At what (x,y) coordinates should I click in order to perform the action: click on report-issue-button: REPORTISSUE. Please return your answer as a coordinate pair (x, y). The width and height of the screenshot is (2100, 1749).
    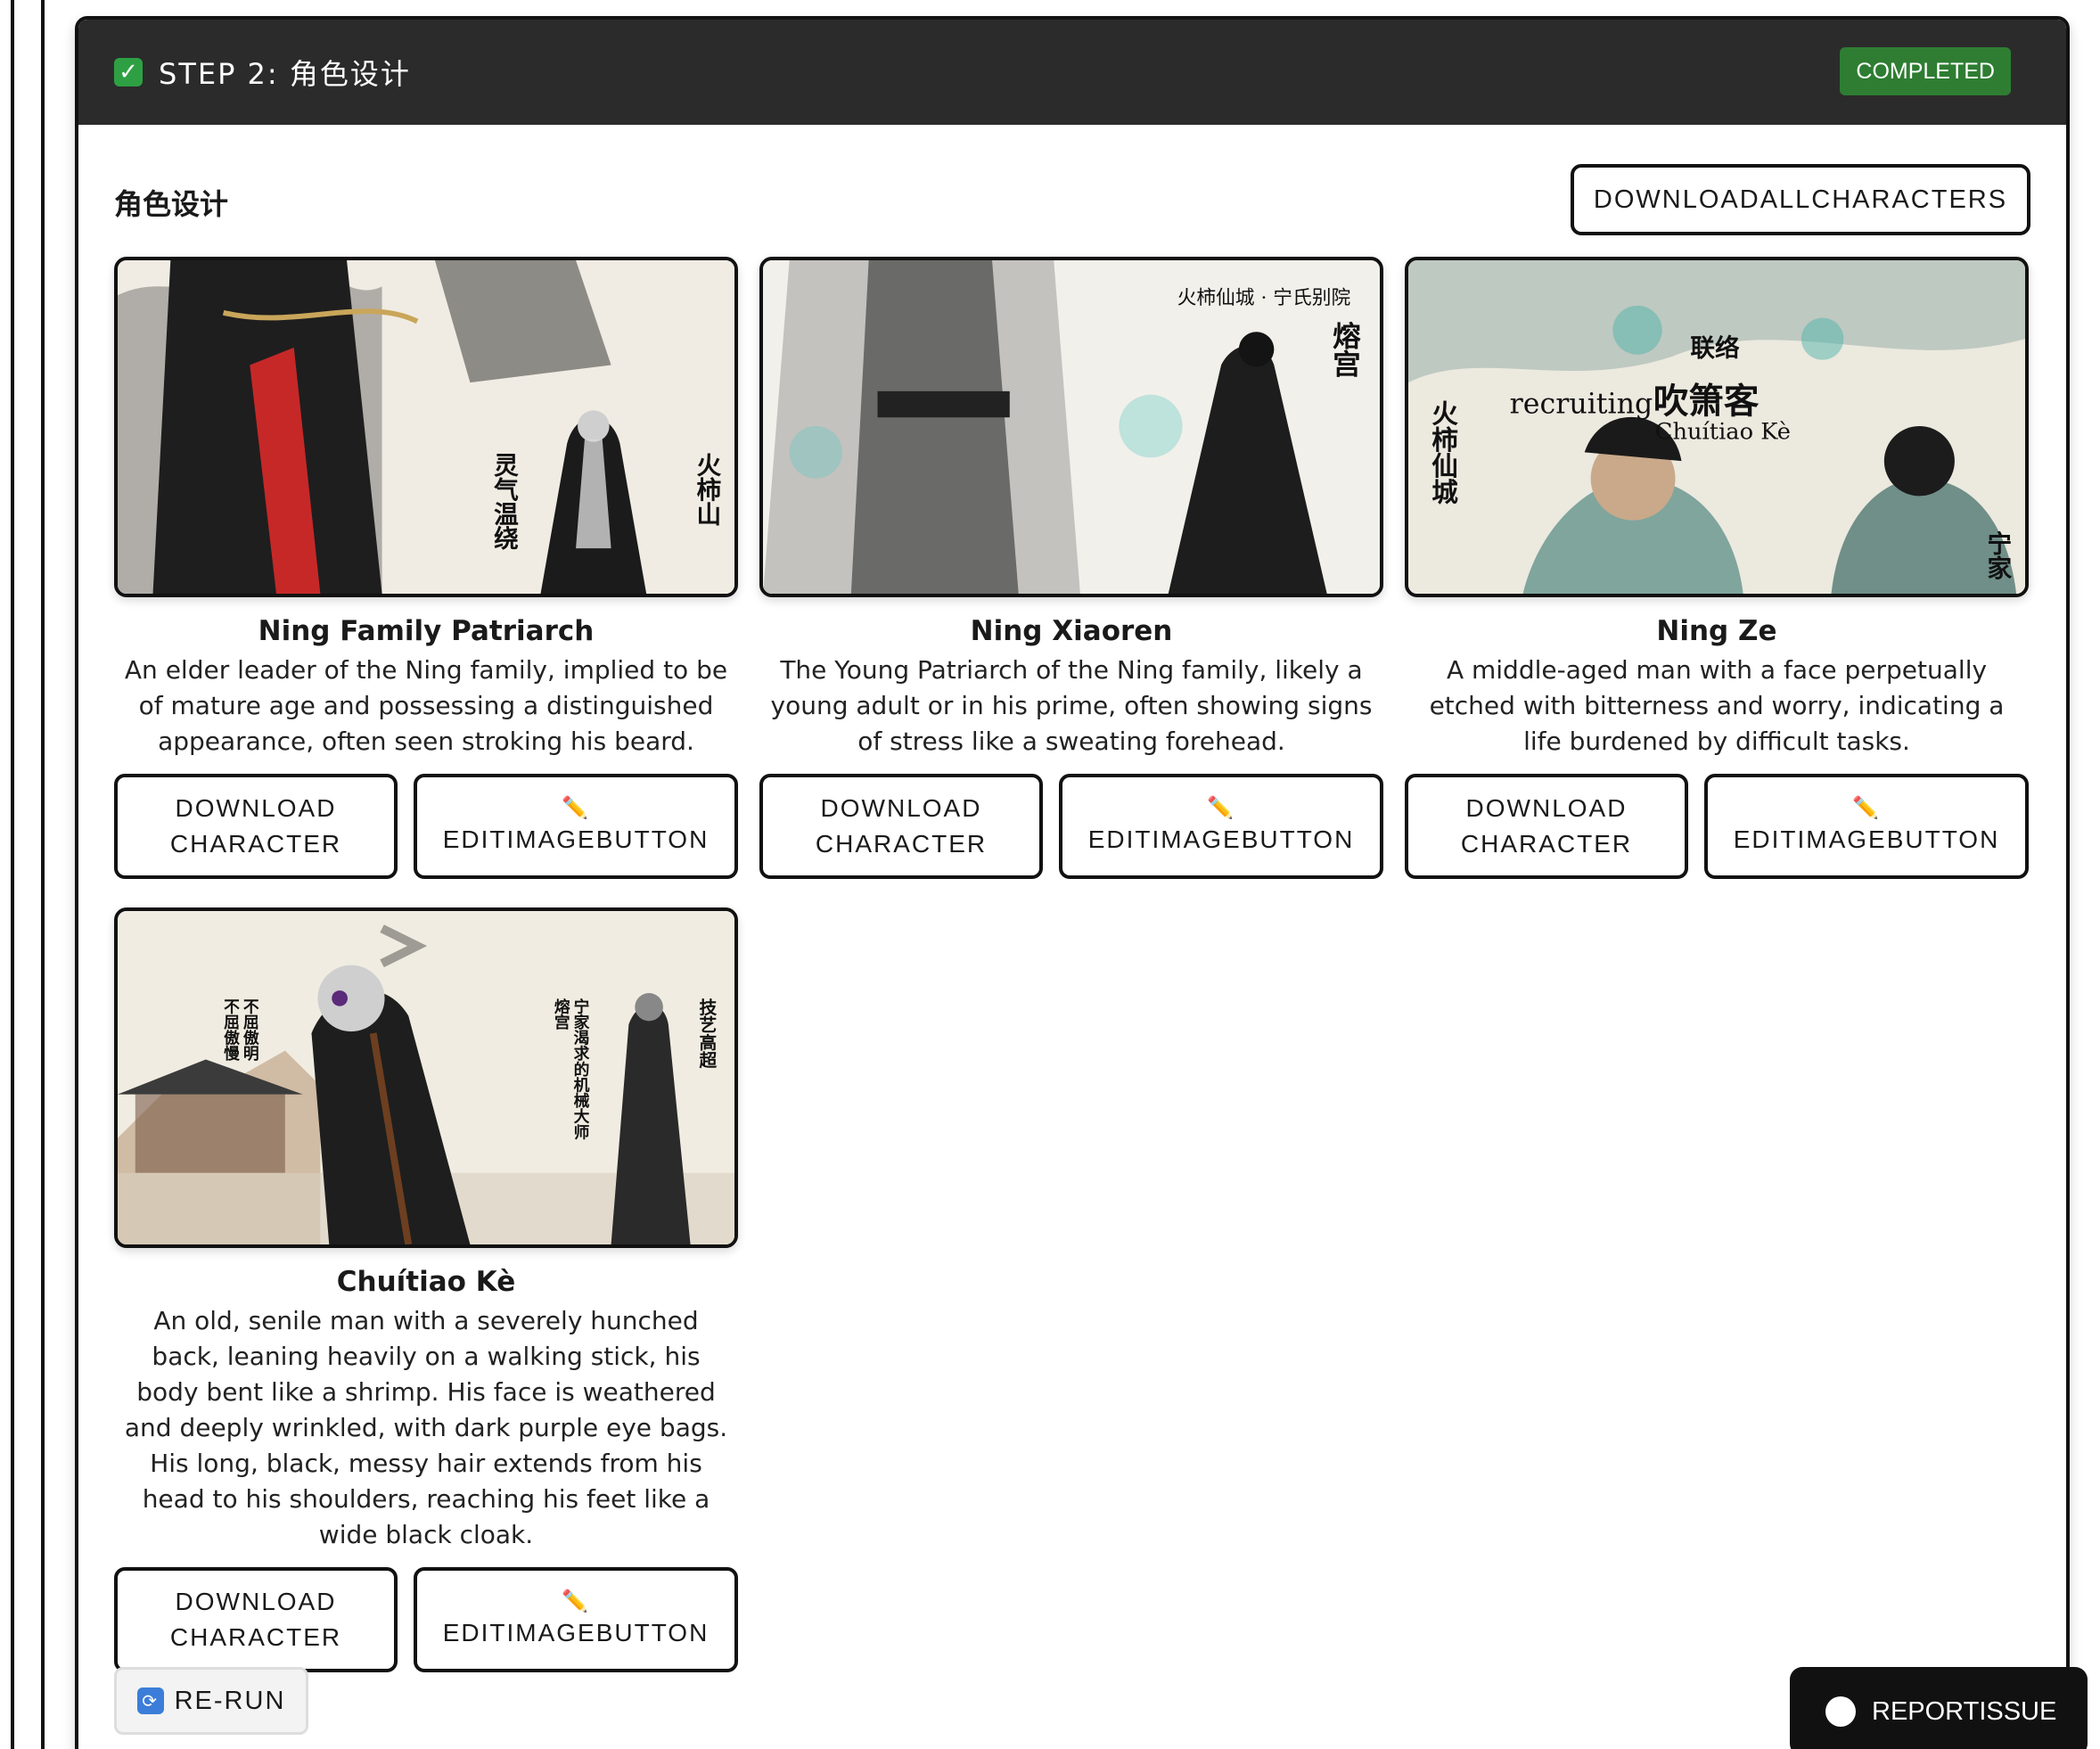
    Looking at the image, I should click on (1939, 1708).